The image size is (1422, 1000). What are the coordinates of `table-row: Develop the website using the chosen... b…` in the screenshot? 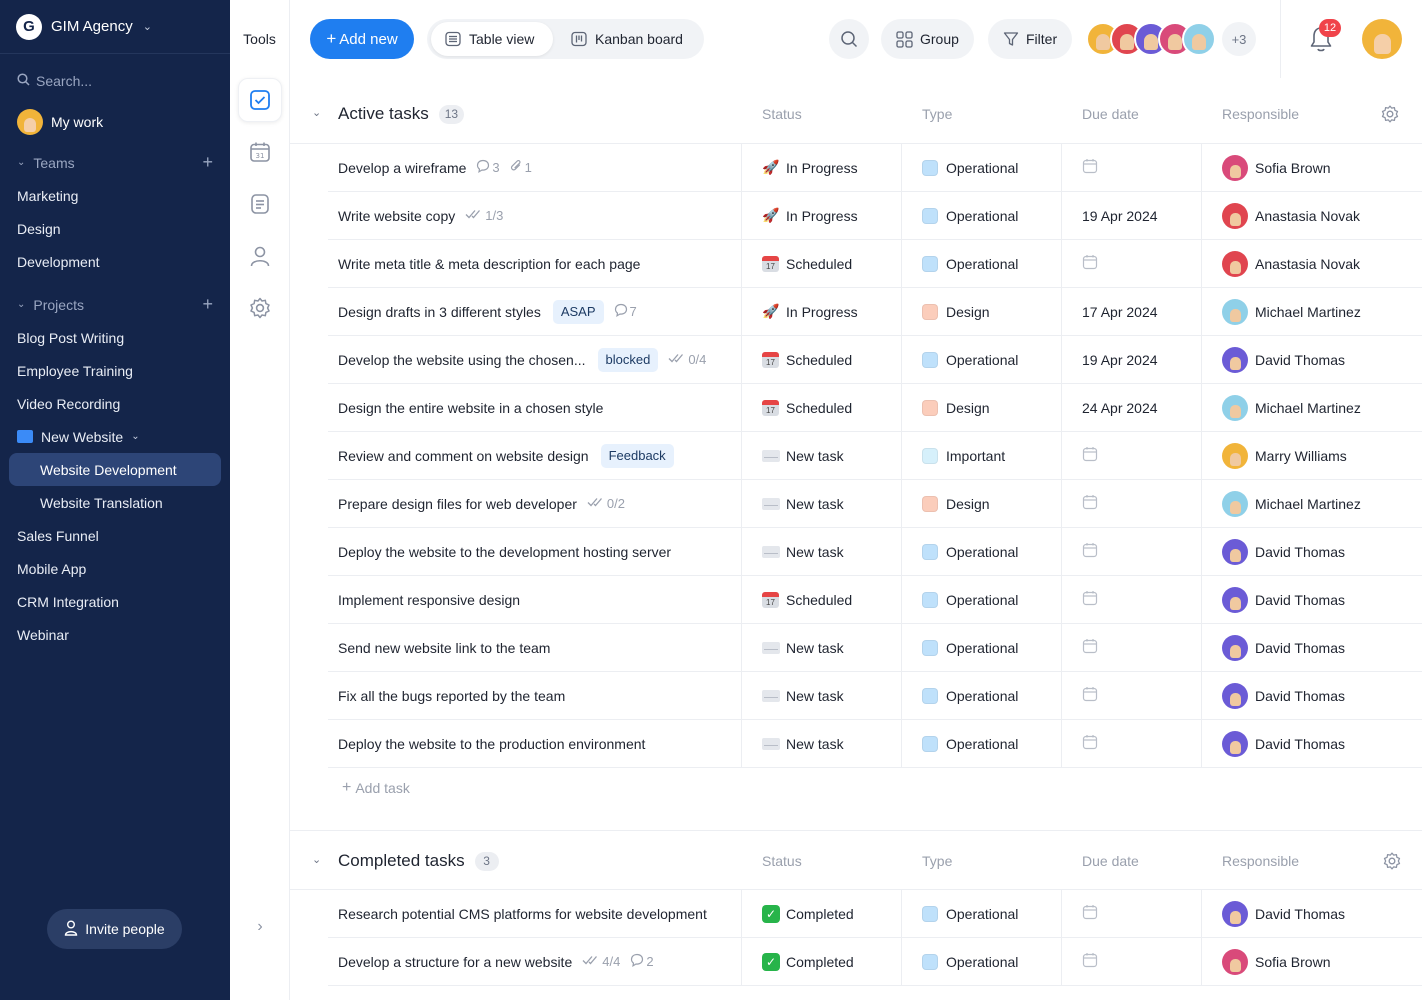 It's located at (856, 360).